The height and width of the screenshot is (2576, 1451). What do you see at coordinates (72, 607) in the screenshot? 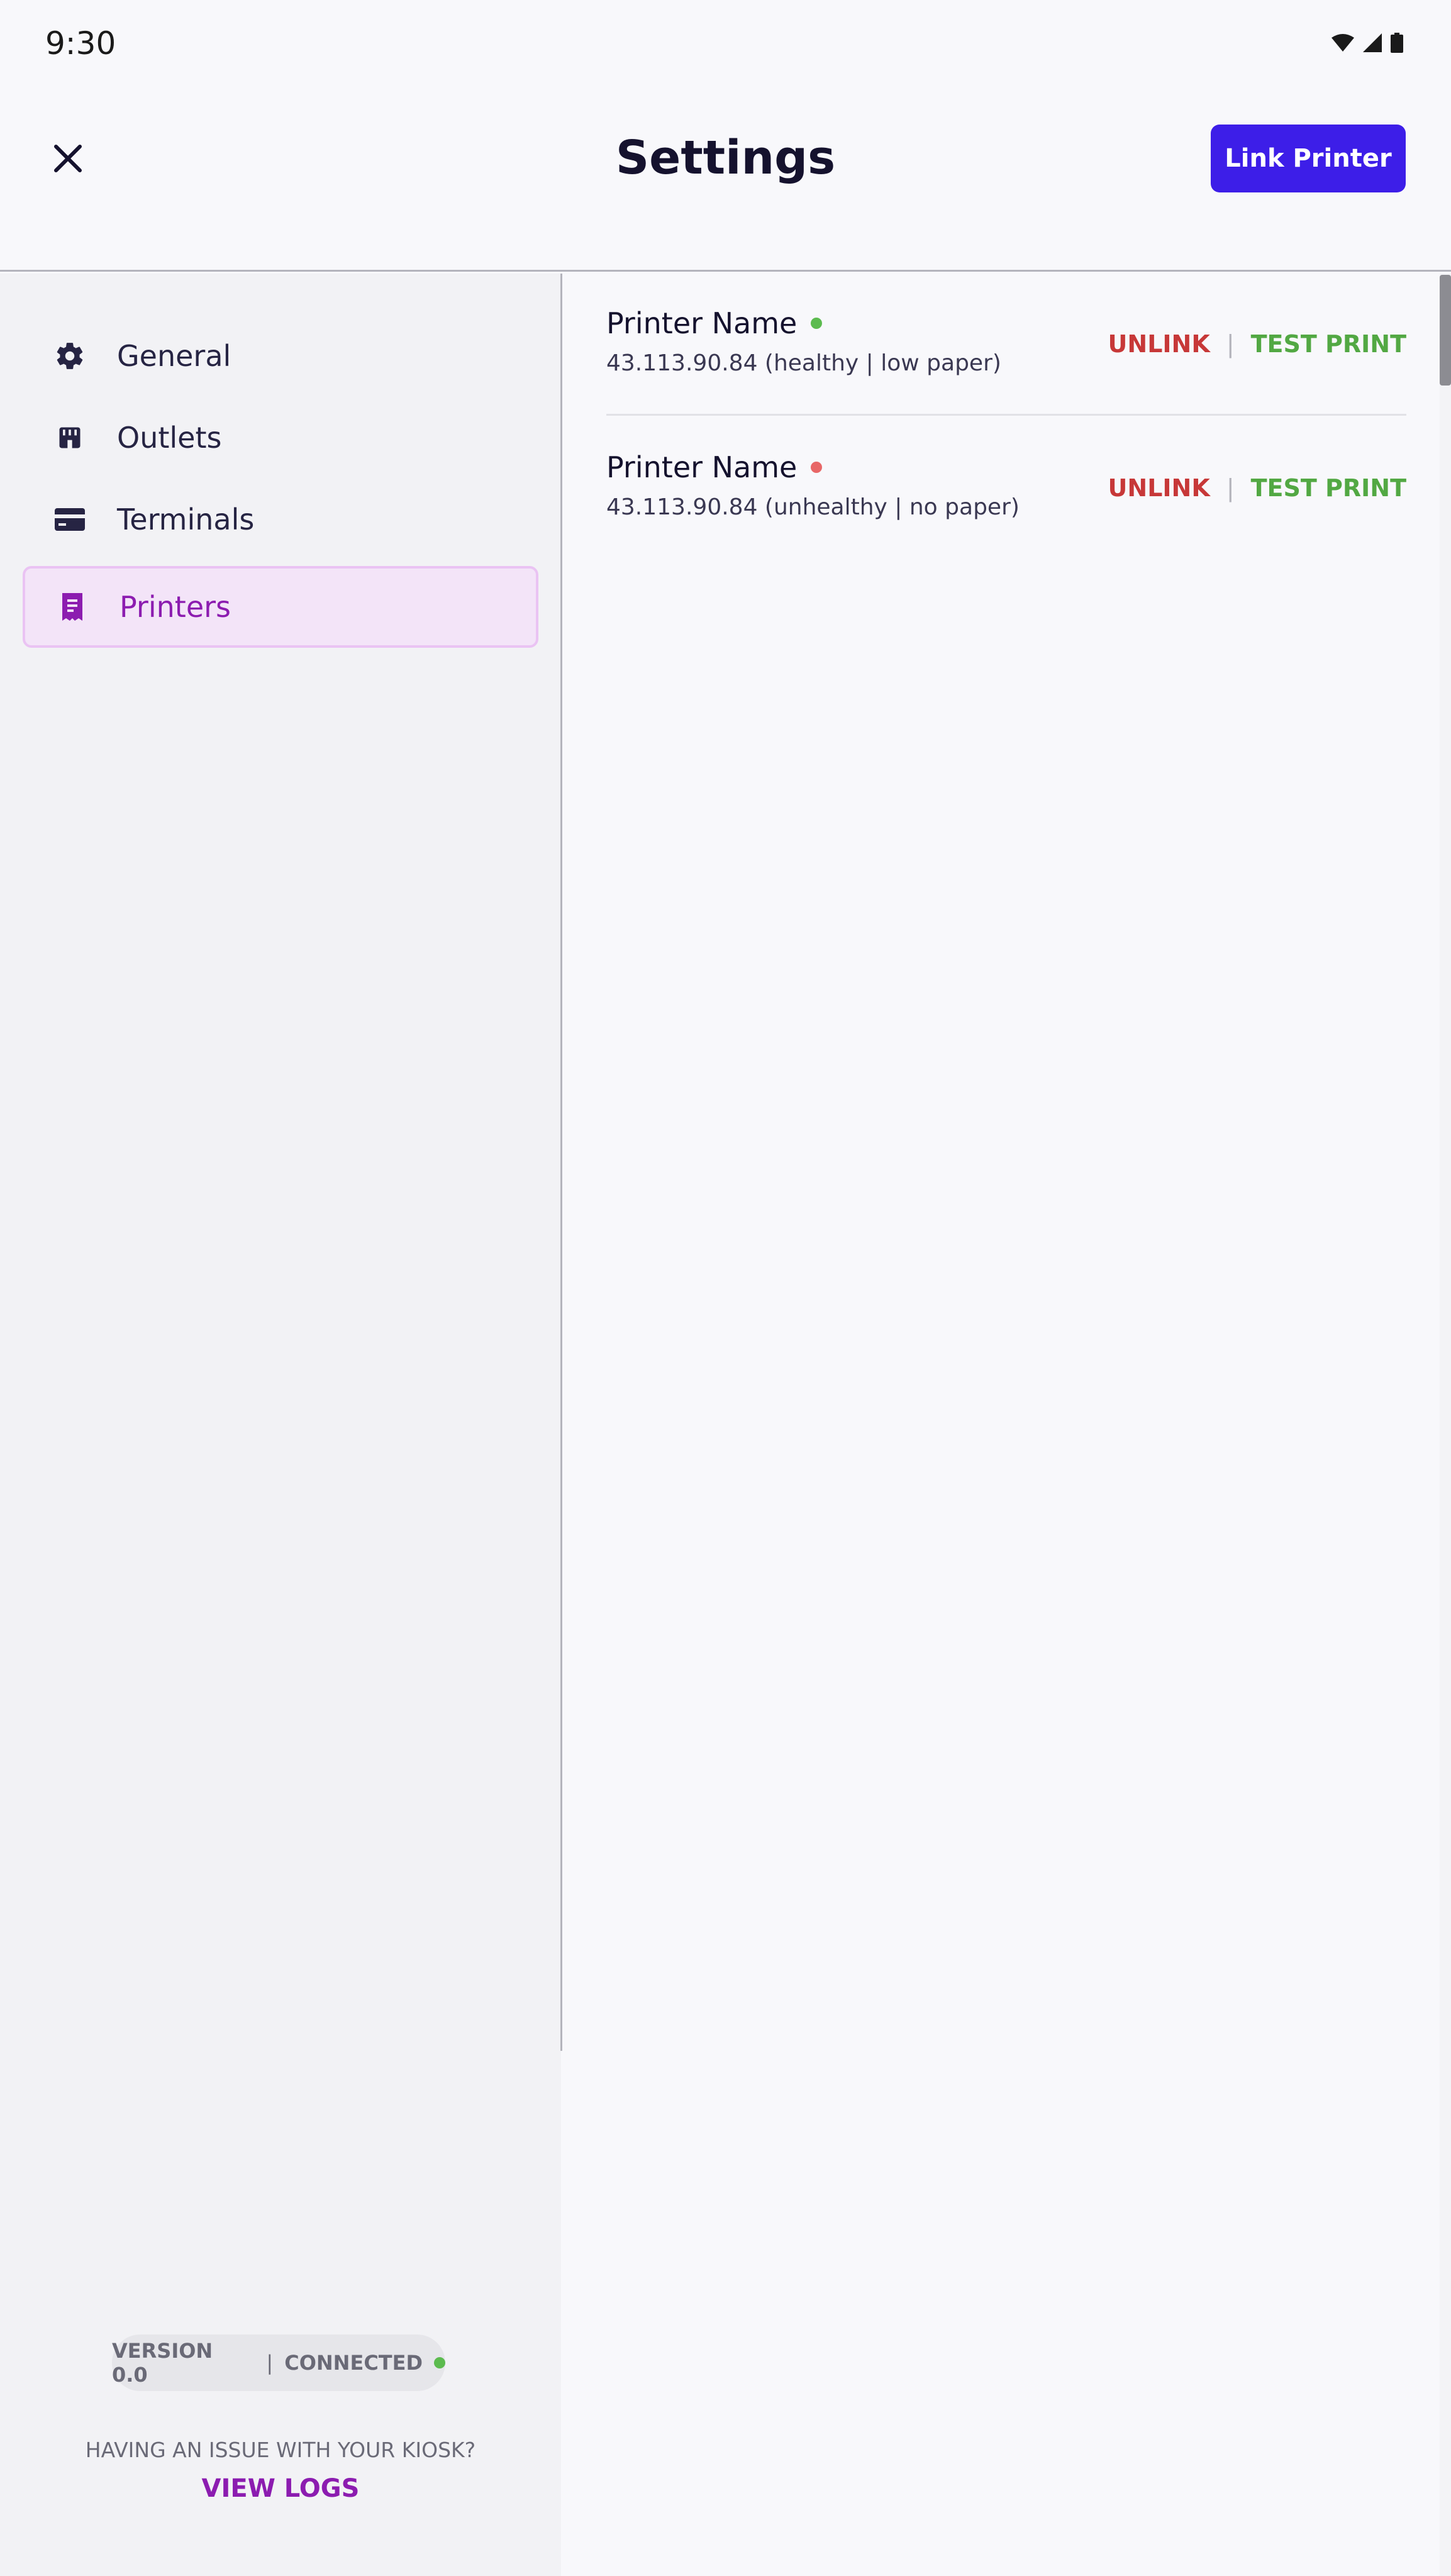
I see `receipt-icon` at bounding box center [72, 607].